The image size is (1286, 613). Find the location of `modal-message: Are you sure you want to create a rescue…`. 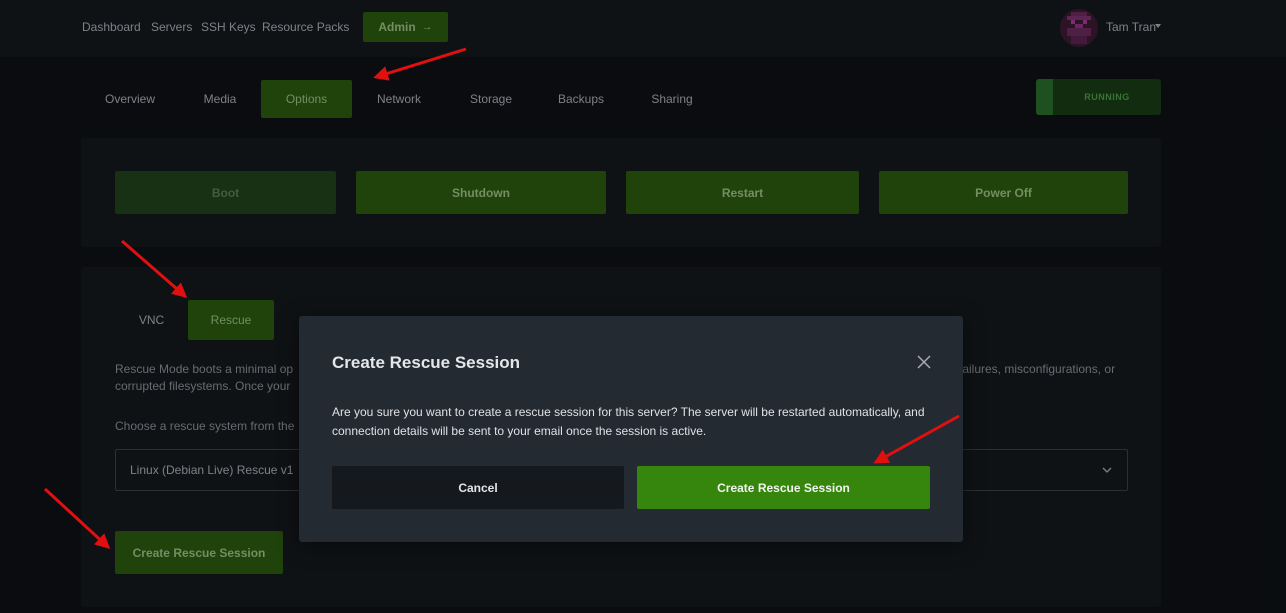

modal-message: Are you sure you want to create a rescue… is located at coordinates (628, 421).